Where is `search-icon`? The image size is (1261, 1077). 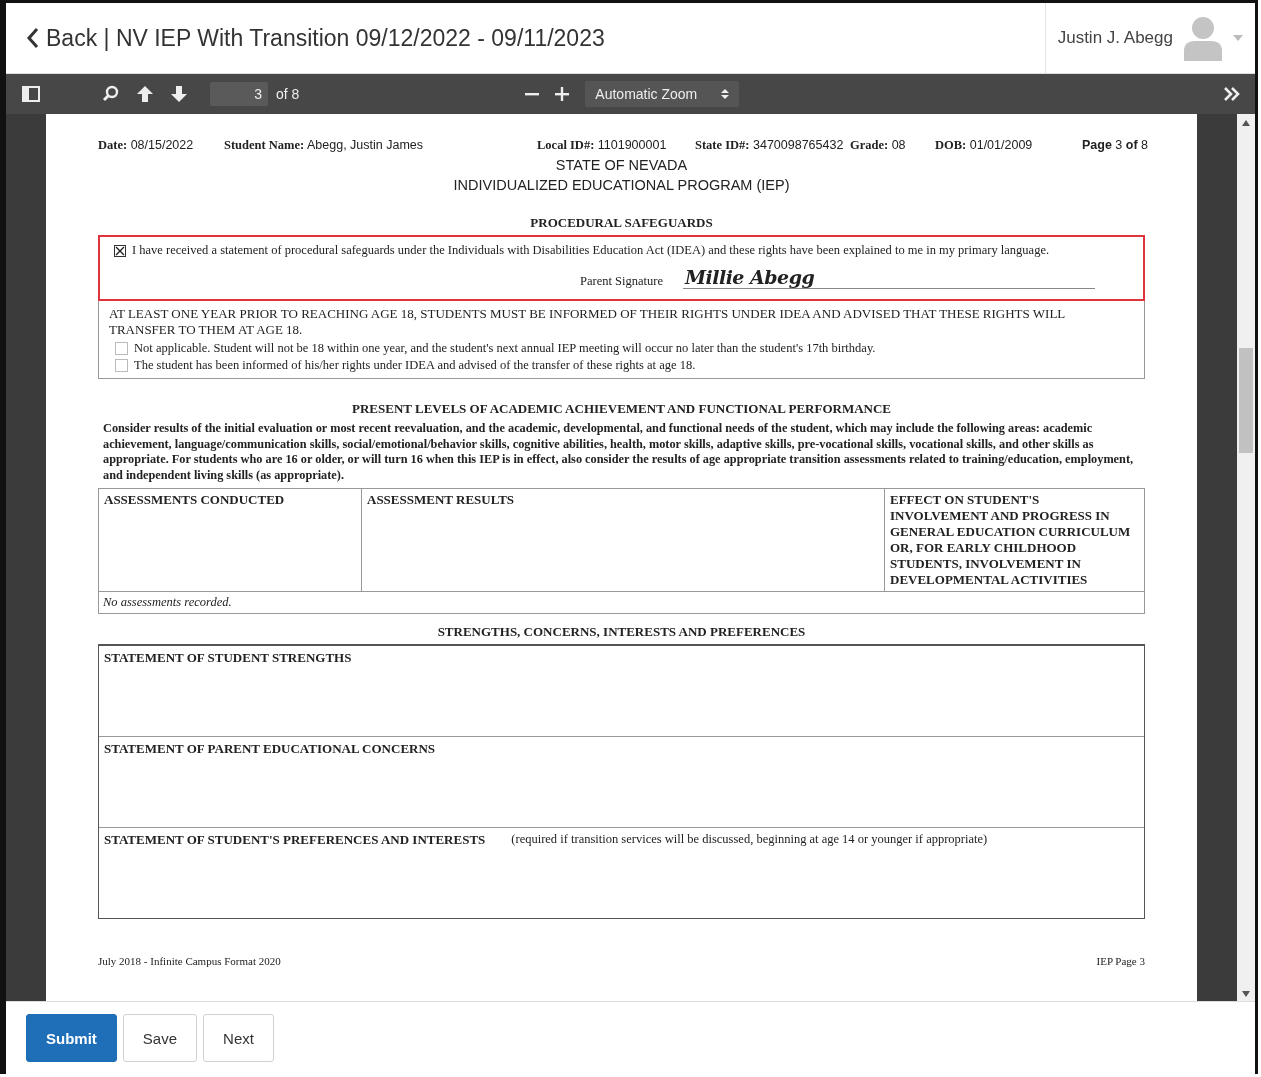 search-icon is located at coordinates (111, 94).